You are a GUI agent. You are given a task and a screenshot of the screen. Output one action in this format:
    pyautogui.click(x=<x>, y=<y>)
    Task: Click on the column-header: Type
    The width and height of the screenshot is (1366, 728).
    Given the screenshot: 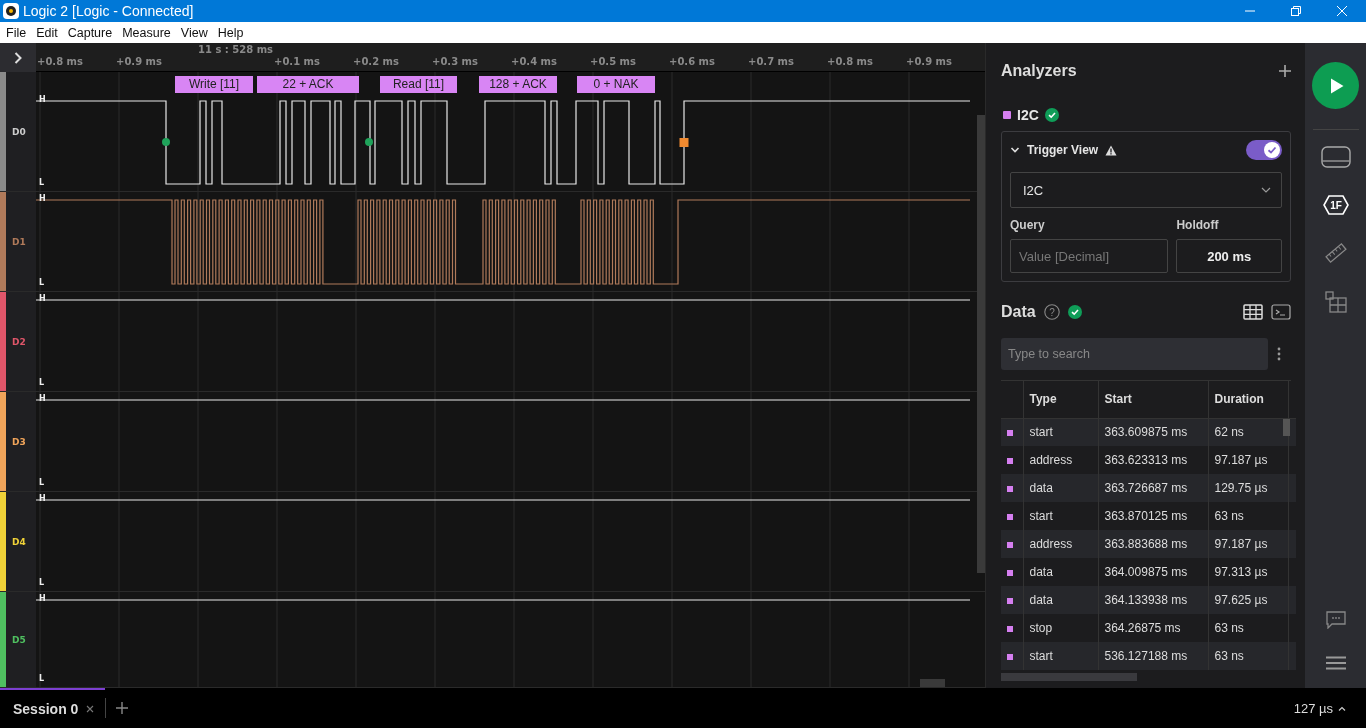 What is the action you would take?
    pyautogui.click(x=1060, y=399)
    